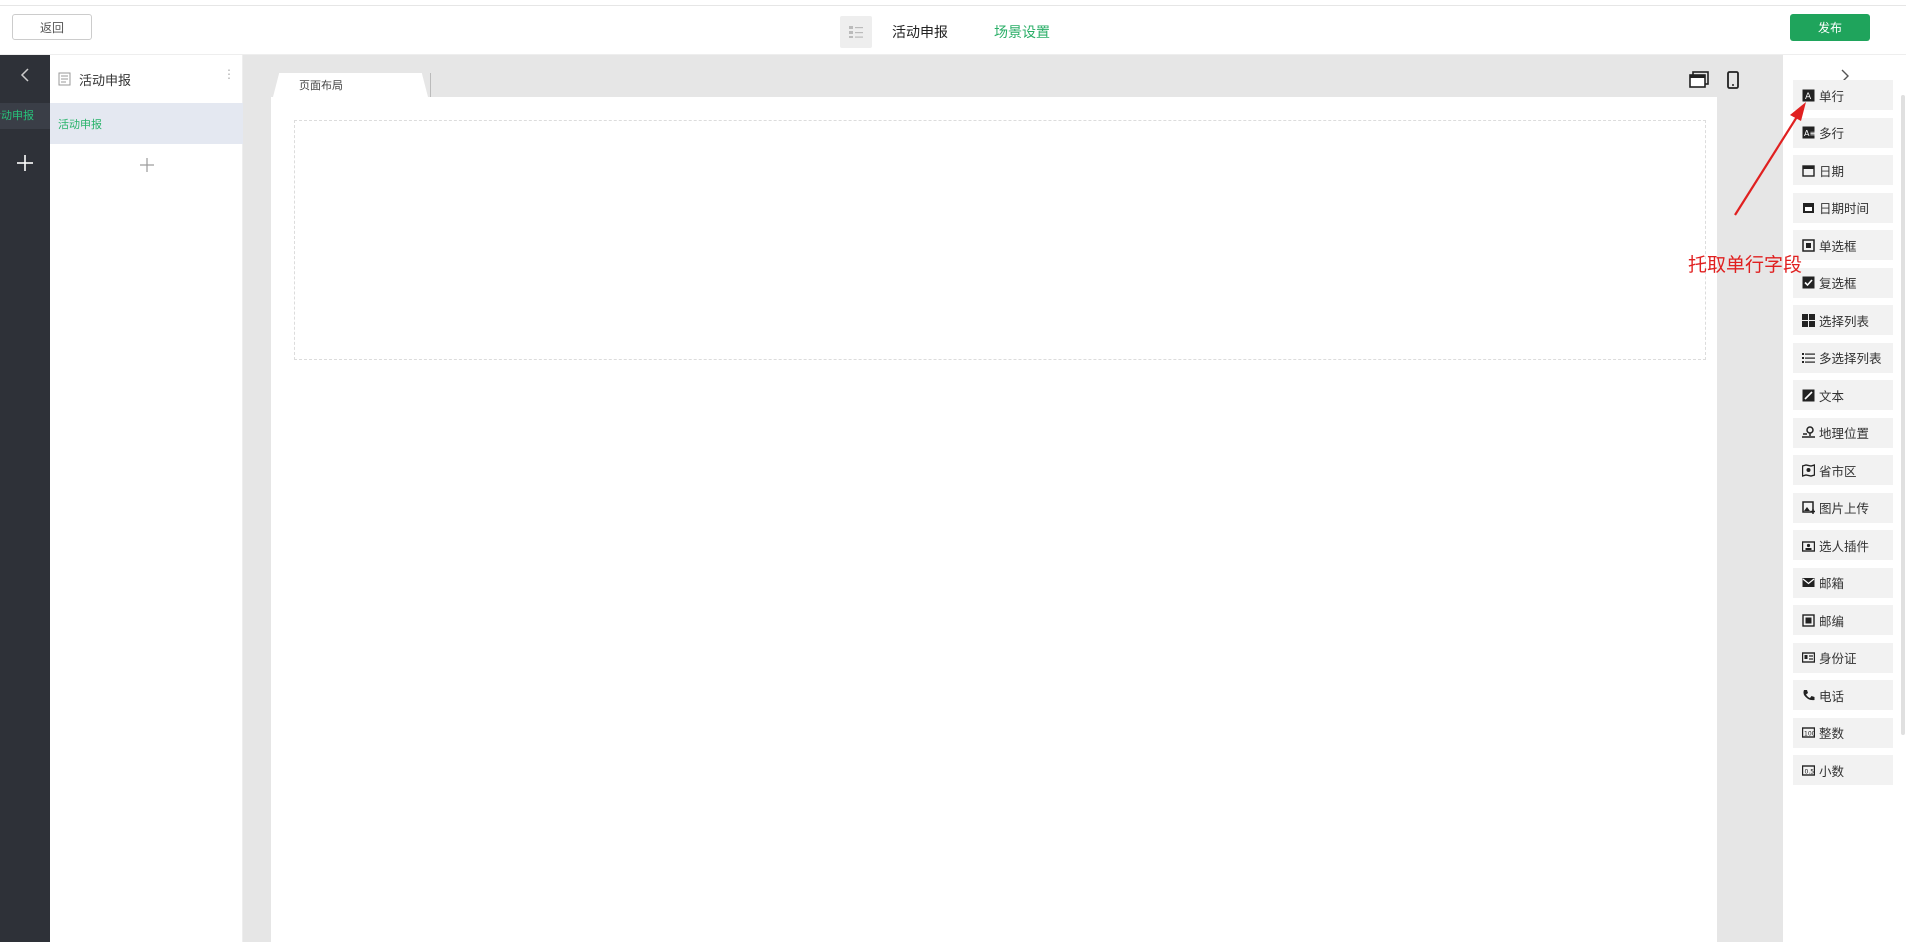 The height and width of the screenshot is (942, 1906). Describe the element at coordinates (1808, 208) in the screenshot. I see `datetime-icon` at that location.